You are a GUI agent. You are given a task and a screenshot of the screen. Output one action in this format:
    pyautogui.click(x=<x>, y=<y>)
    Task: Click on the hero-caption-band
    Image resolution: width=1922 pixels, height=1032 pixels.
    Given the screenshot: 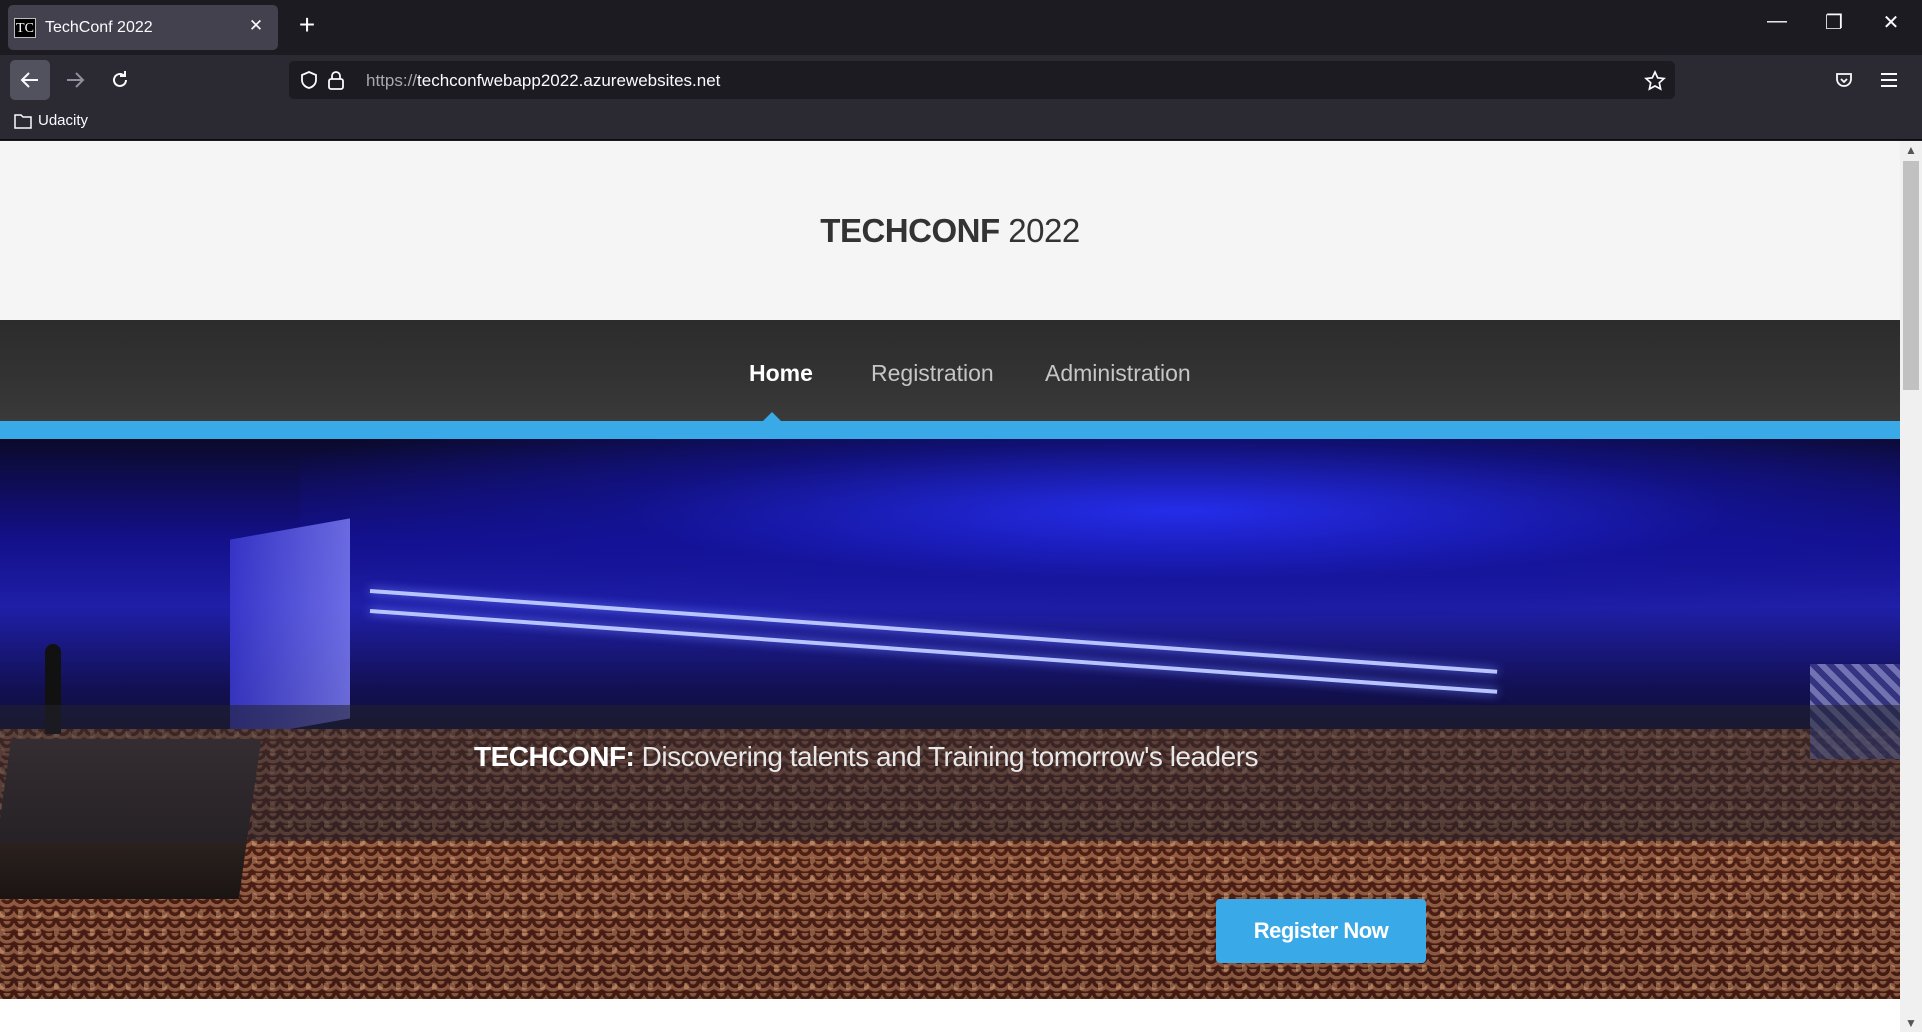 What is the action you would take?
    pyautogui.click(x=950, y=773)
    